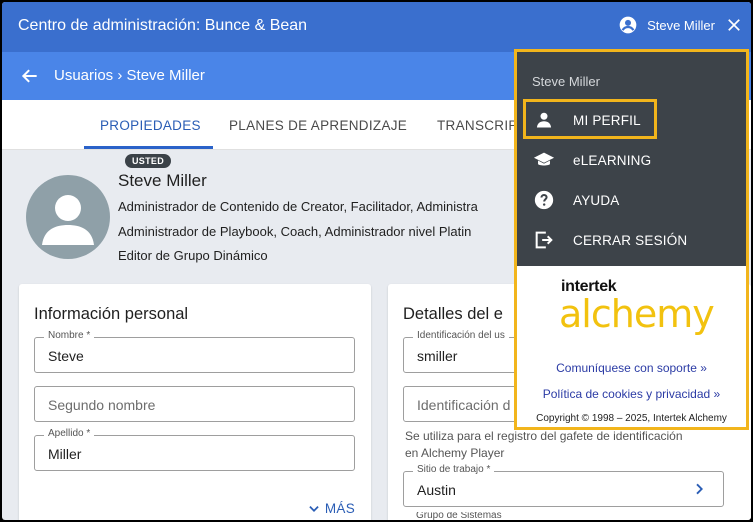 This screenshot has height=522, width=753. What do you see at coordinates (477, 125) in the screenshot?
I see `tab-transcripcion: TRANSCRIP` at bounding box center [477, 125].